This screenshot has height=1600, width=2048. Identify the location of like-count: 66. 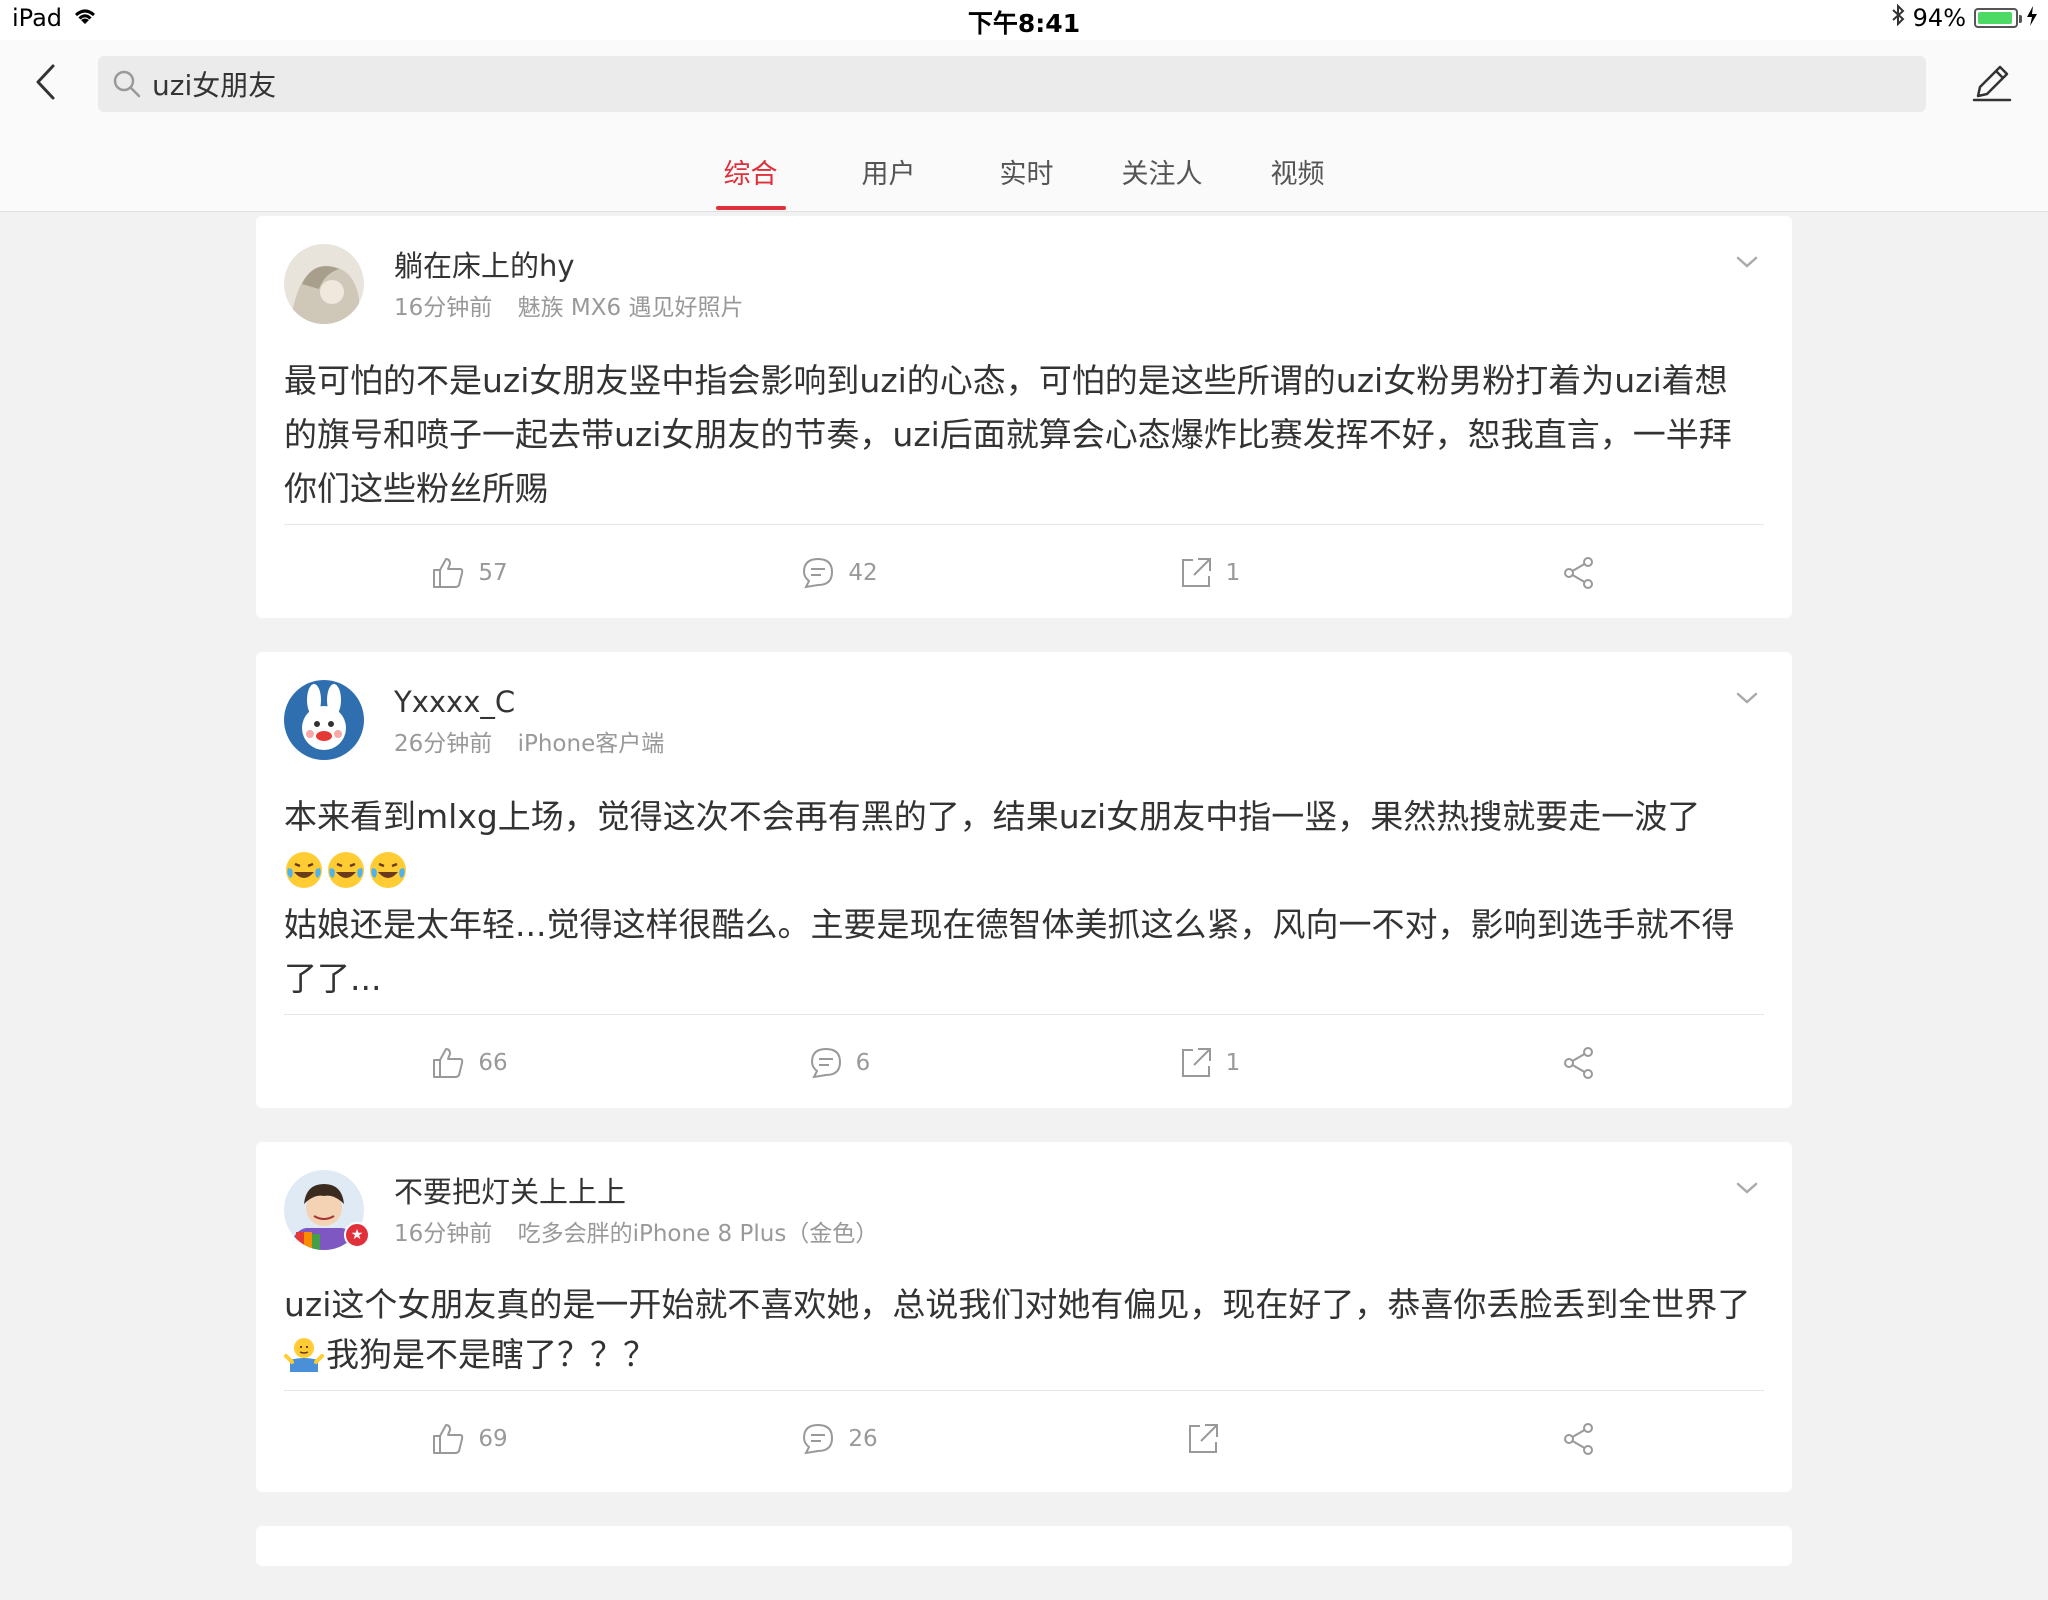
(493, 1063).